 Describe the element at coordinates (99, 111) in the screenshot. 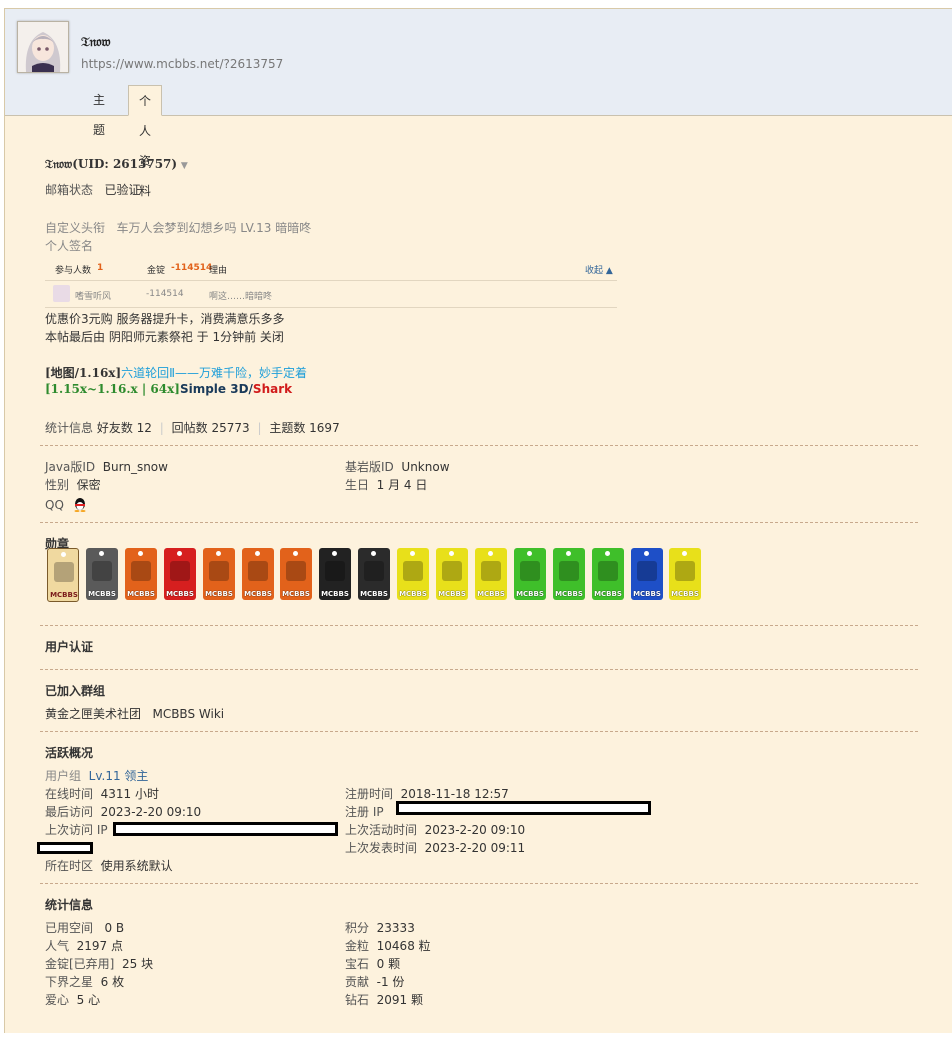

I see `tab-threads: 主题` at that location.